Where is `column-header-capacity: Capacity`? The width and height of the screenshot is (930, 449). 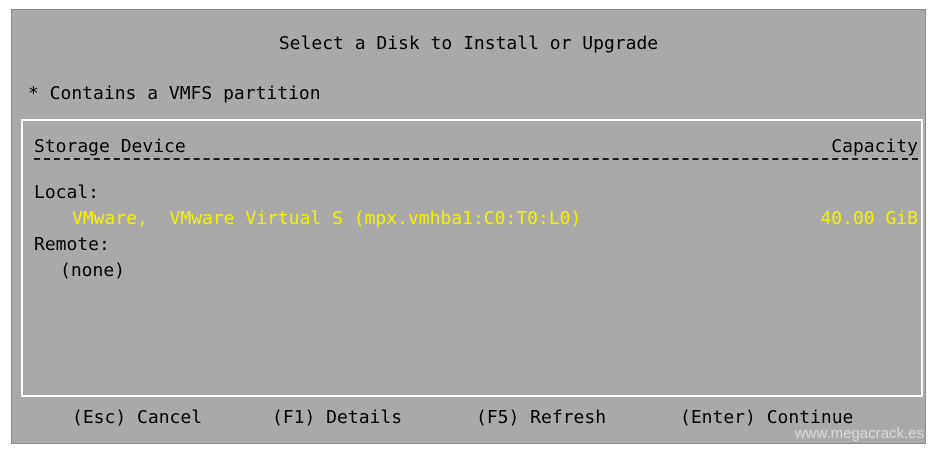
column-header-capacity: Capacity is located at coordinates (874, 146).